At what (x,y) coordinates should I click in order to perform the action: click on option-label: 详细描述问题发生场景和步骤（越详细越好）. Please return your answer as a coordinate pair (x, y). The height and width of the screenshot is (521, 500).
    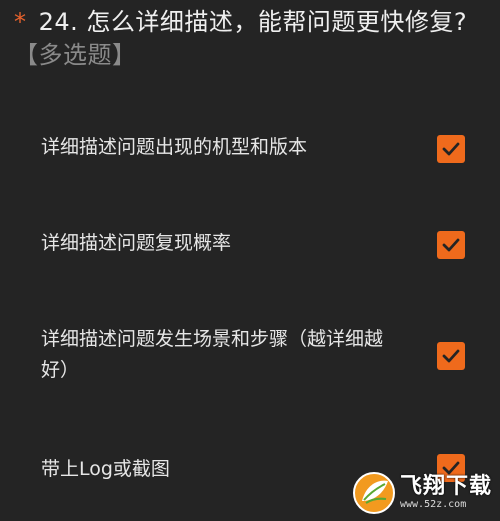
    Looking at the image, I should click on (212, 354).